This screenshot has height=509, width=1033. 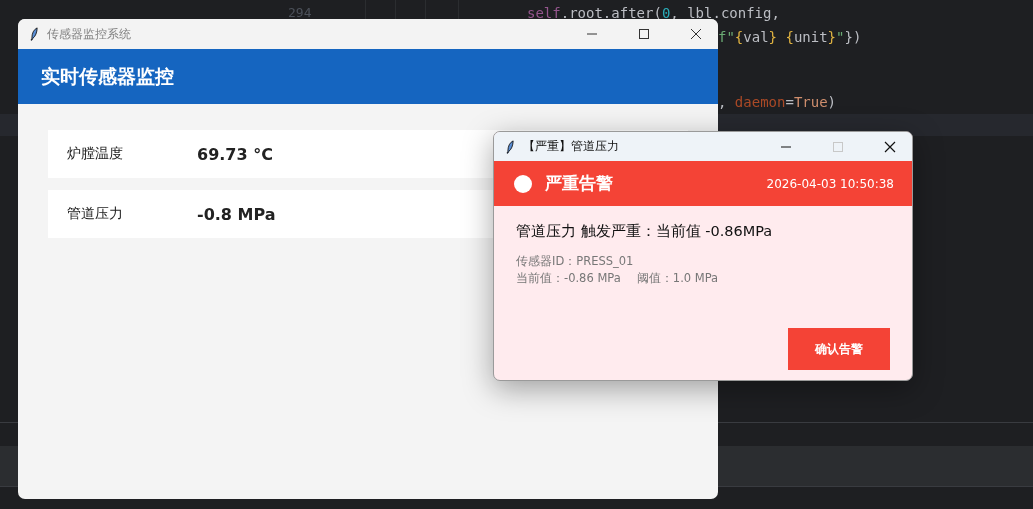 What do you see at coordinates (95, 214) in the screenshot?
I see `sensor-label: 管道压力` at bounding box center [95, 214].